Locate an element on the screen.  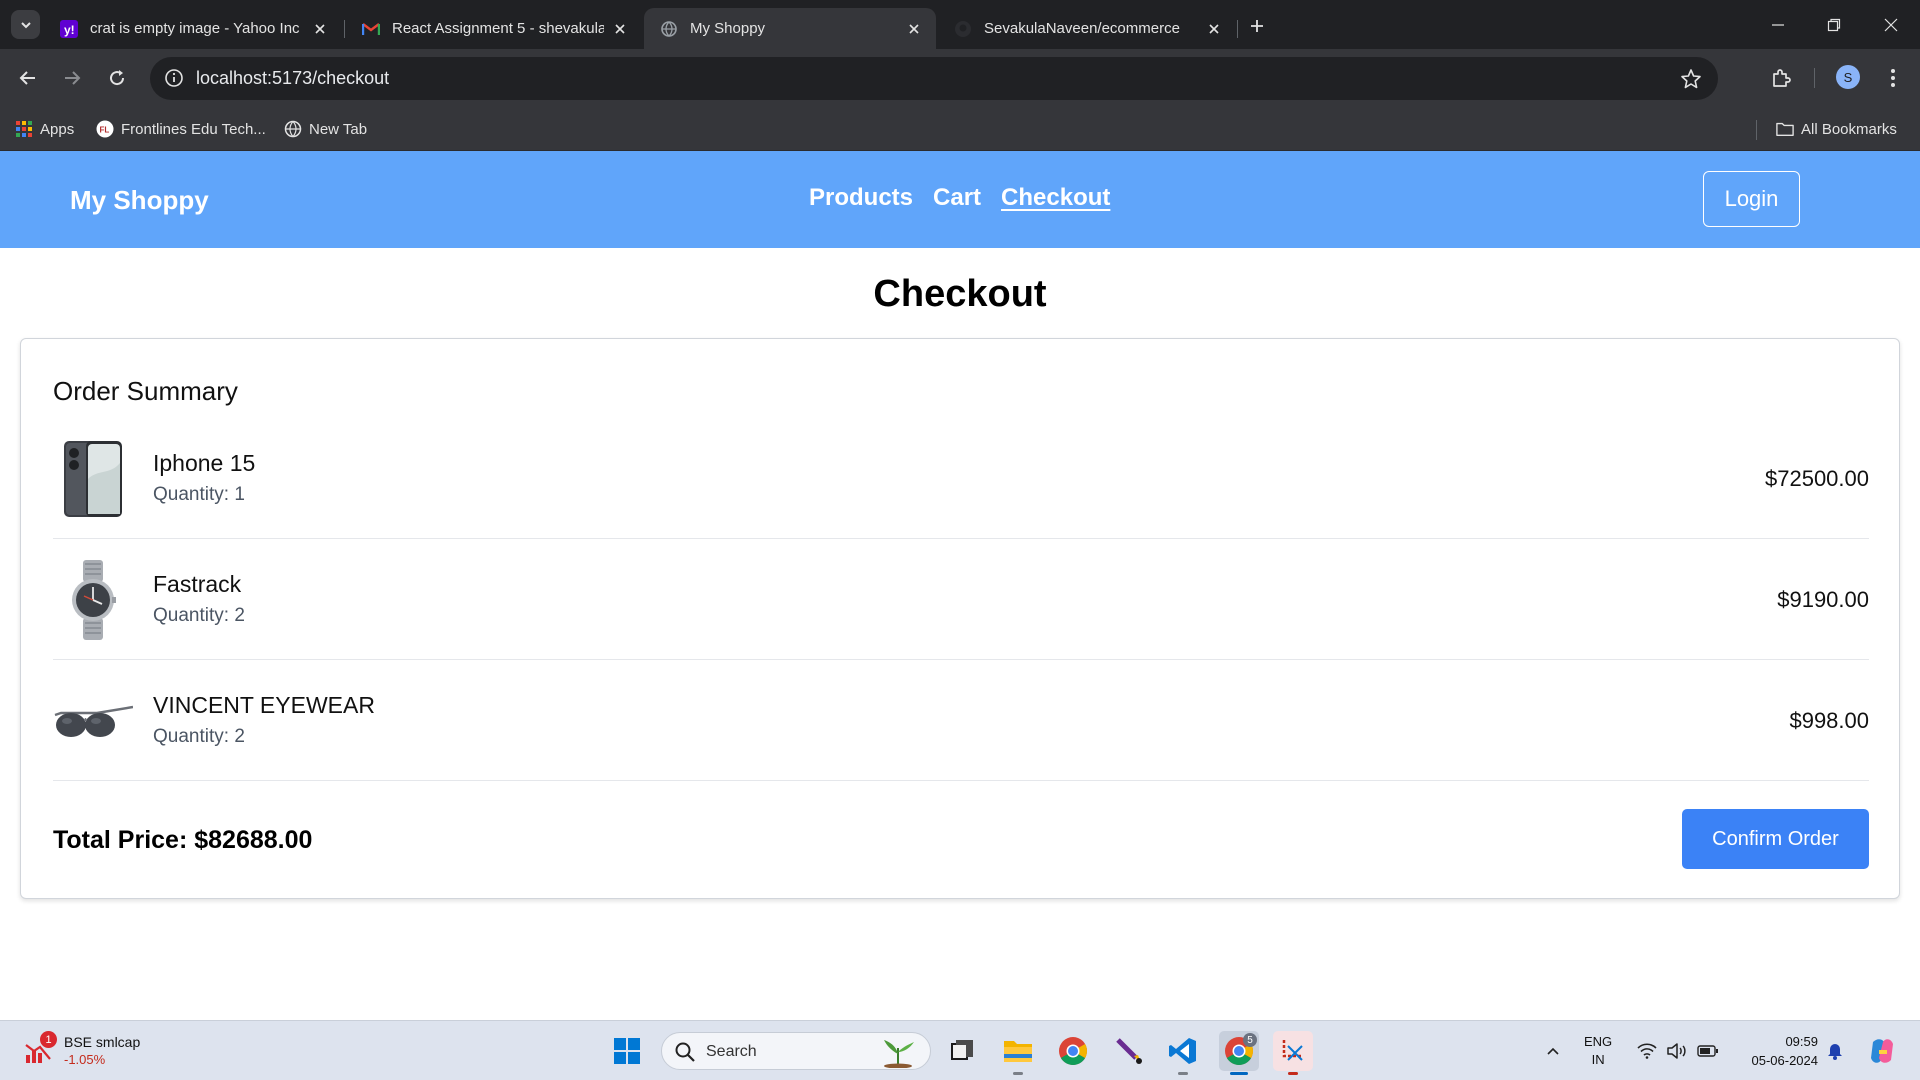
bookmark-label: Apps is located at coordinates (57, 129).